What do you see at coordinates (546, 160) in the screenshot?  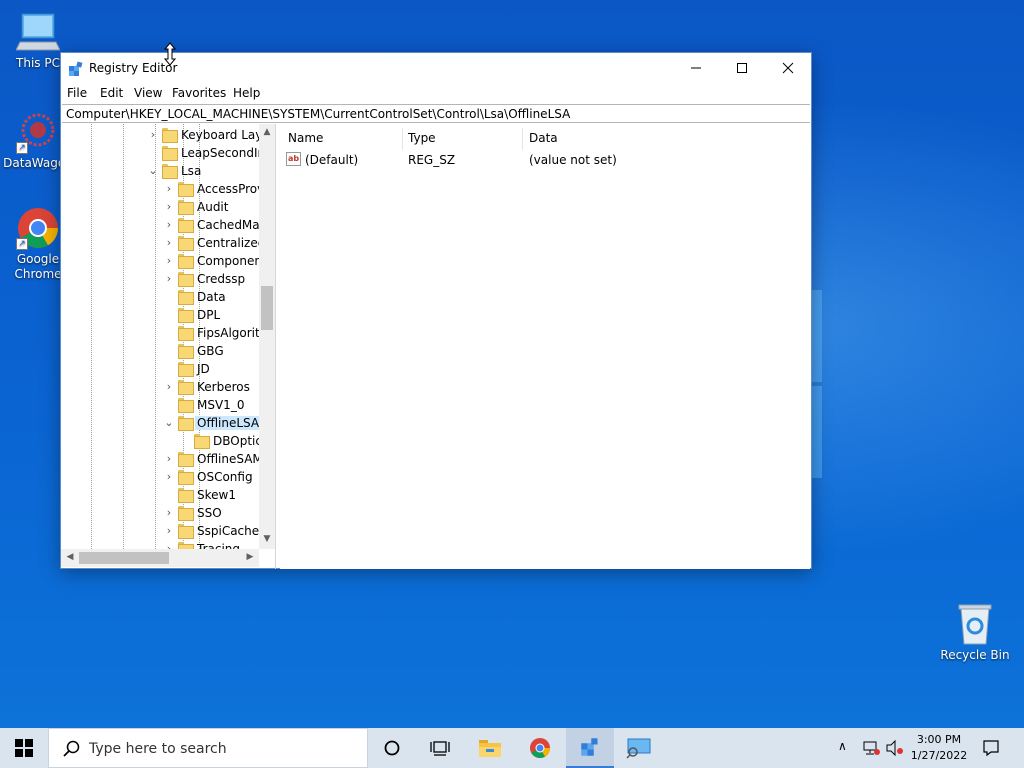 I see `list-item: ab (Default) REG_SZ (value not set)` at bounding box center [546, 160].